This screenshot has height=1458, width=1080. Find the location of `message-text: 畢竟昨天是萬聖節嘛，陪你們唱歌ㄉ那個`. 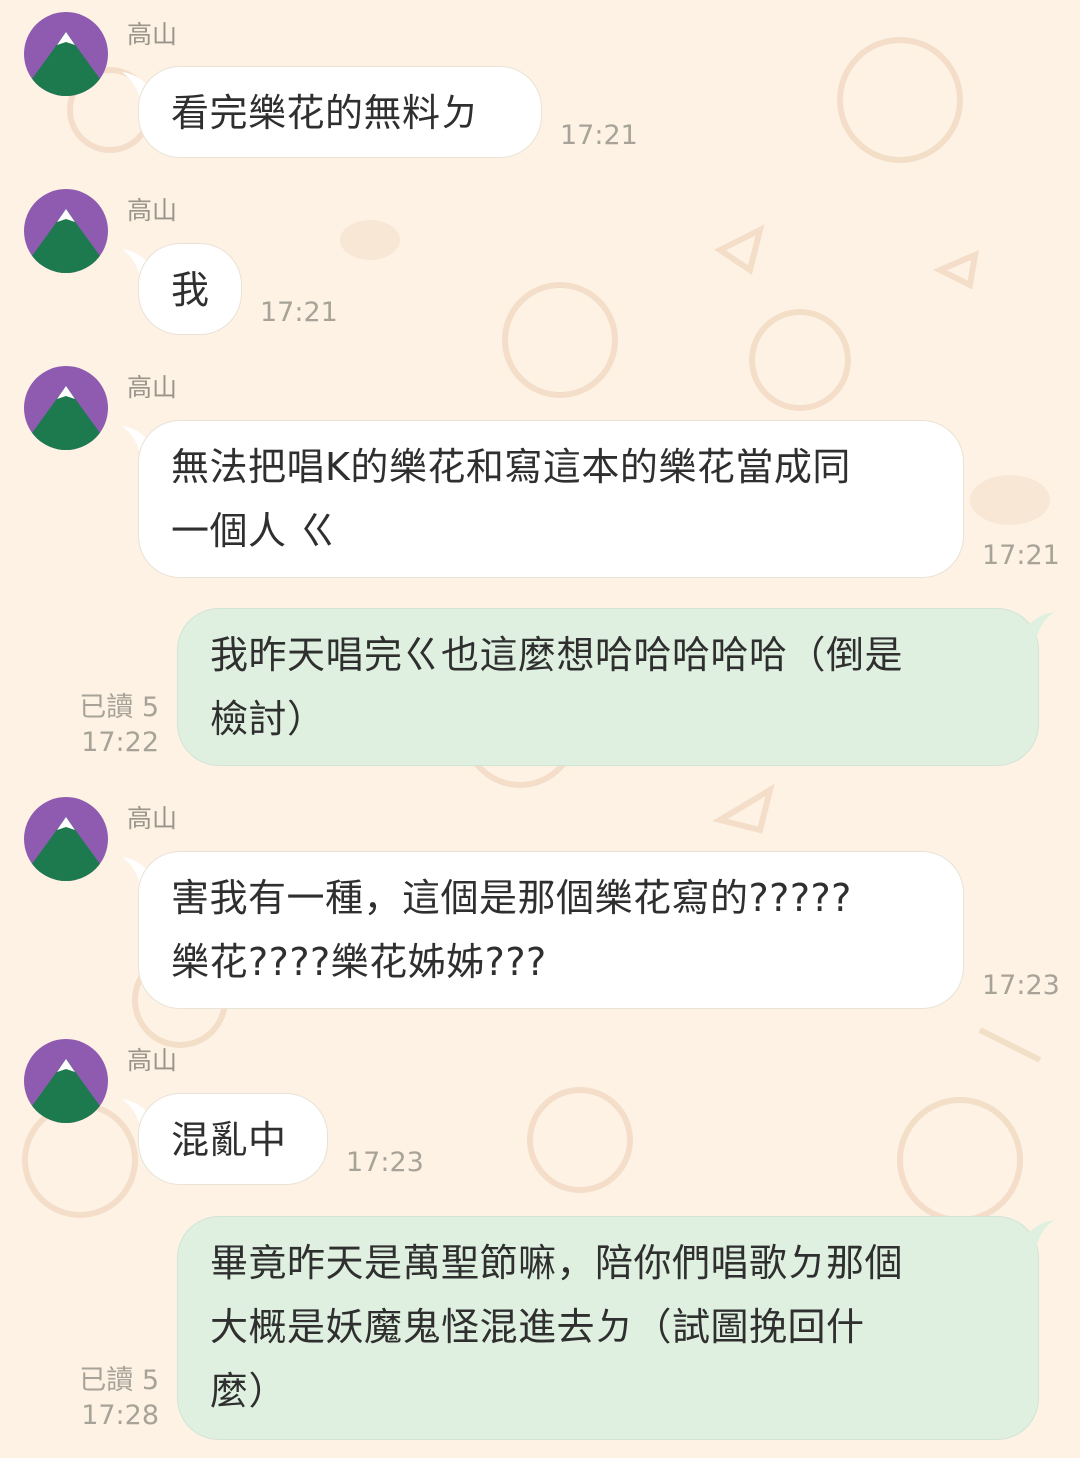

message-text: 畢竟昨天是萬聖節嘛，陪你們唱歌ㄉ那個 is located at coordinates (557, 1263).